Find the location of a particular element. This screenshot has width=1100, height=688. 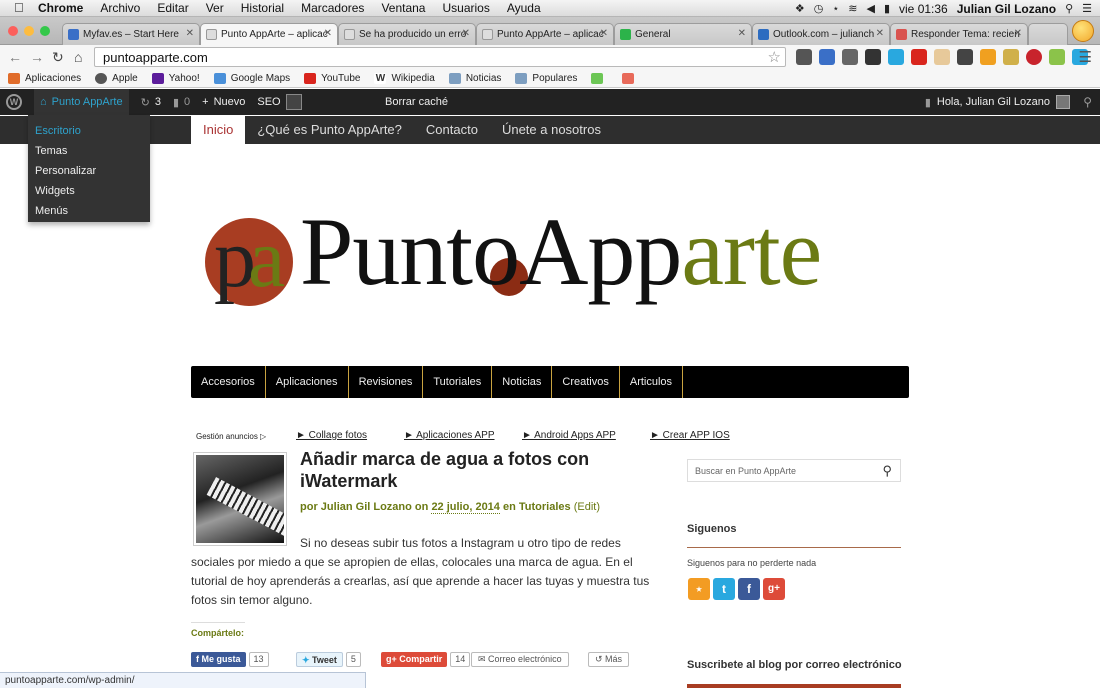

owl-extension-icon is located at coordinates (965, 57).